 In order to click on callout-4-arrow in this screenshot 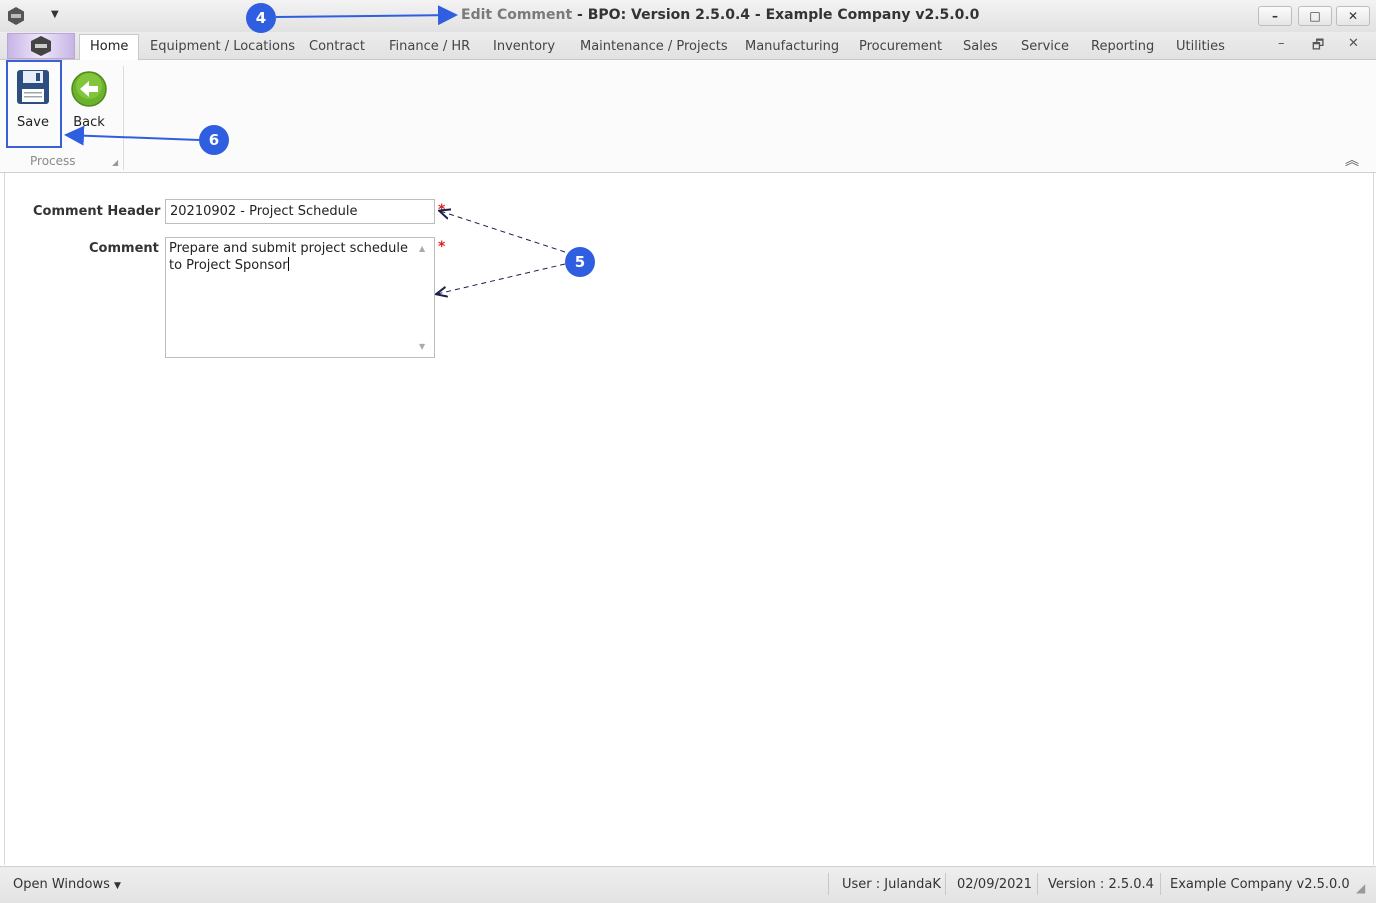, I will do `click(366, 15)`.